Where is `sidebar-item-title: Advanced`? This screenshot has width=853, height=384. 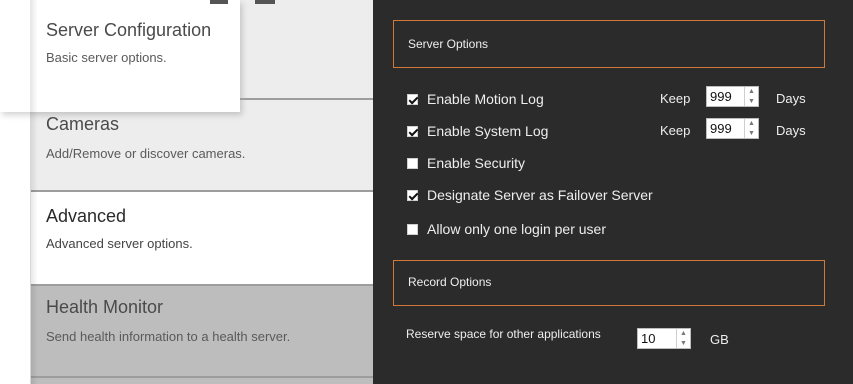
sidebar-item-title: Advanced is located at coordinates (86, 216).